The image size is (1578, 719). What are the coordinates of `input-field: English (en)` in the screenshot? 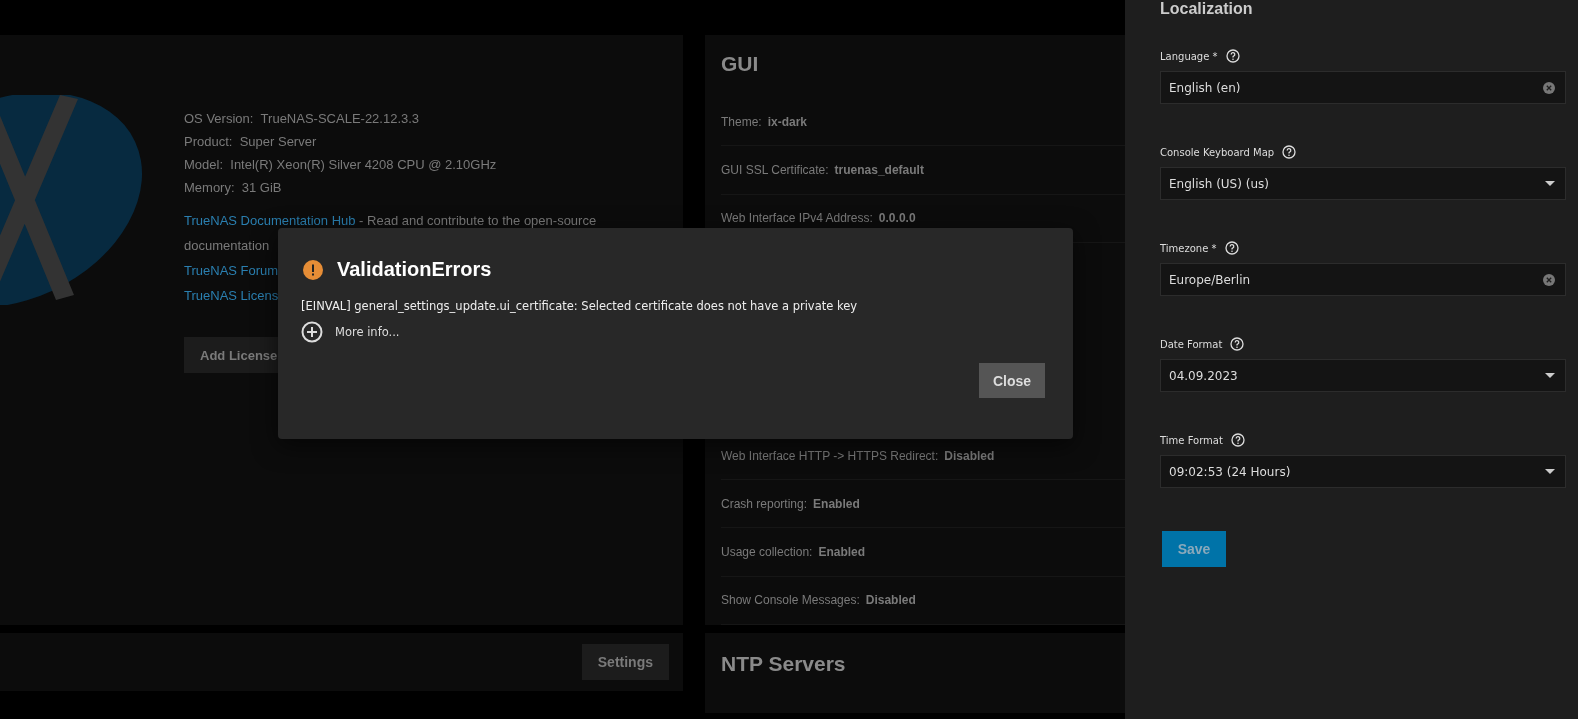 It's located at (1363, 87).